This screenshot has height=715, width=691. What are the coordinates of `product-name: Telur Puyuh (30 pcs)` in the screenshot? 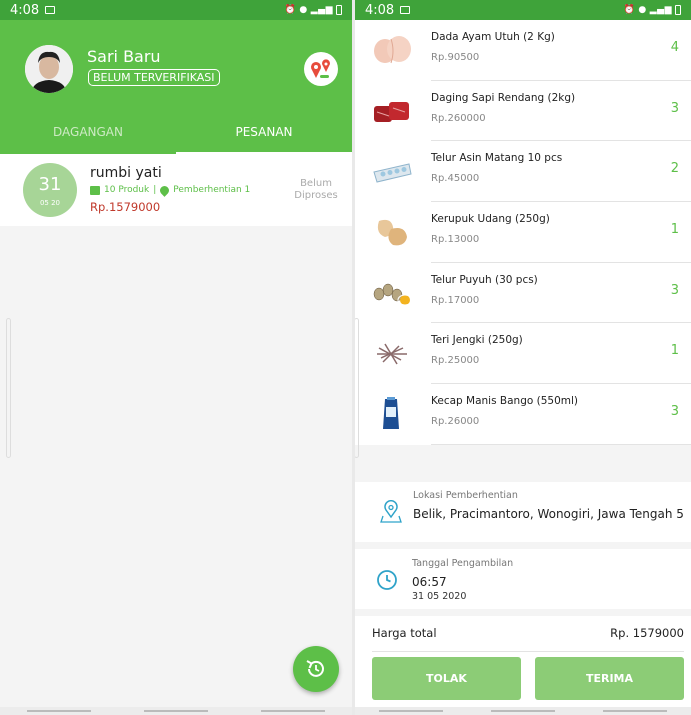 It's located at (484, 279).